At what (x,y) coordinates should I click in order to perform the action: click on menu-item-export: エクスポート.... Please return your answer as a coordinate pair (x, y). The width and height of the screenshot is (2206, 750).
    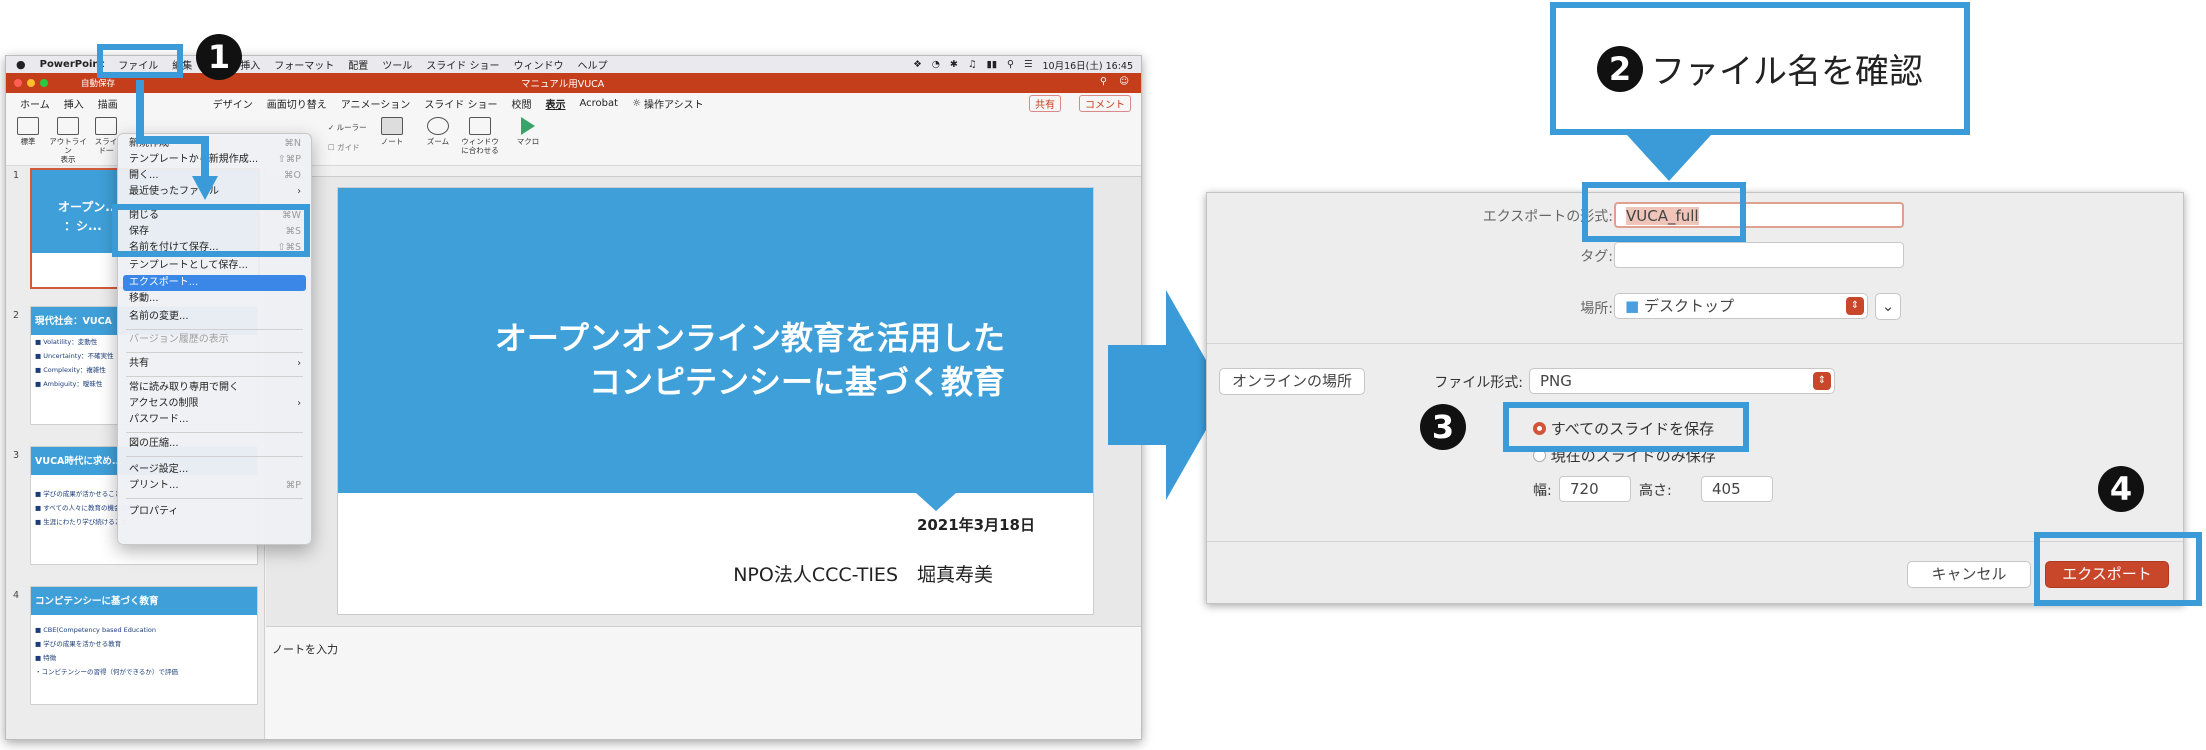
    Looking at the image, I should click on (214, 283).